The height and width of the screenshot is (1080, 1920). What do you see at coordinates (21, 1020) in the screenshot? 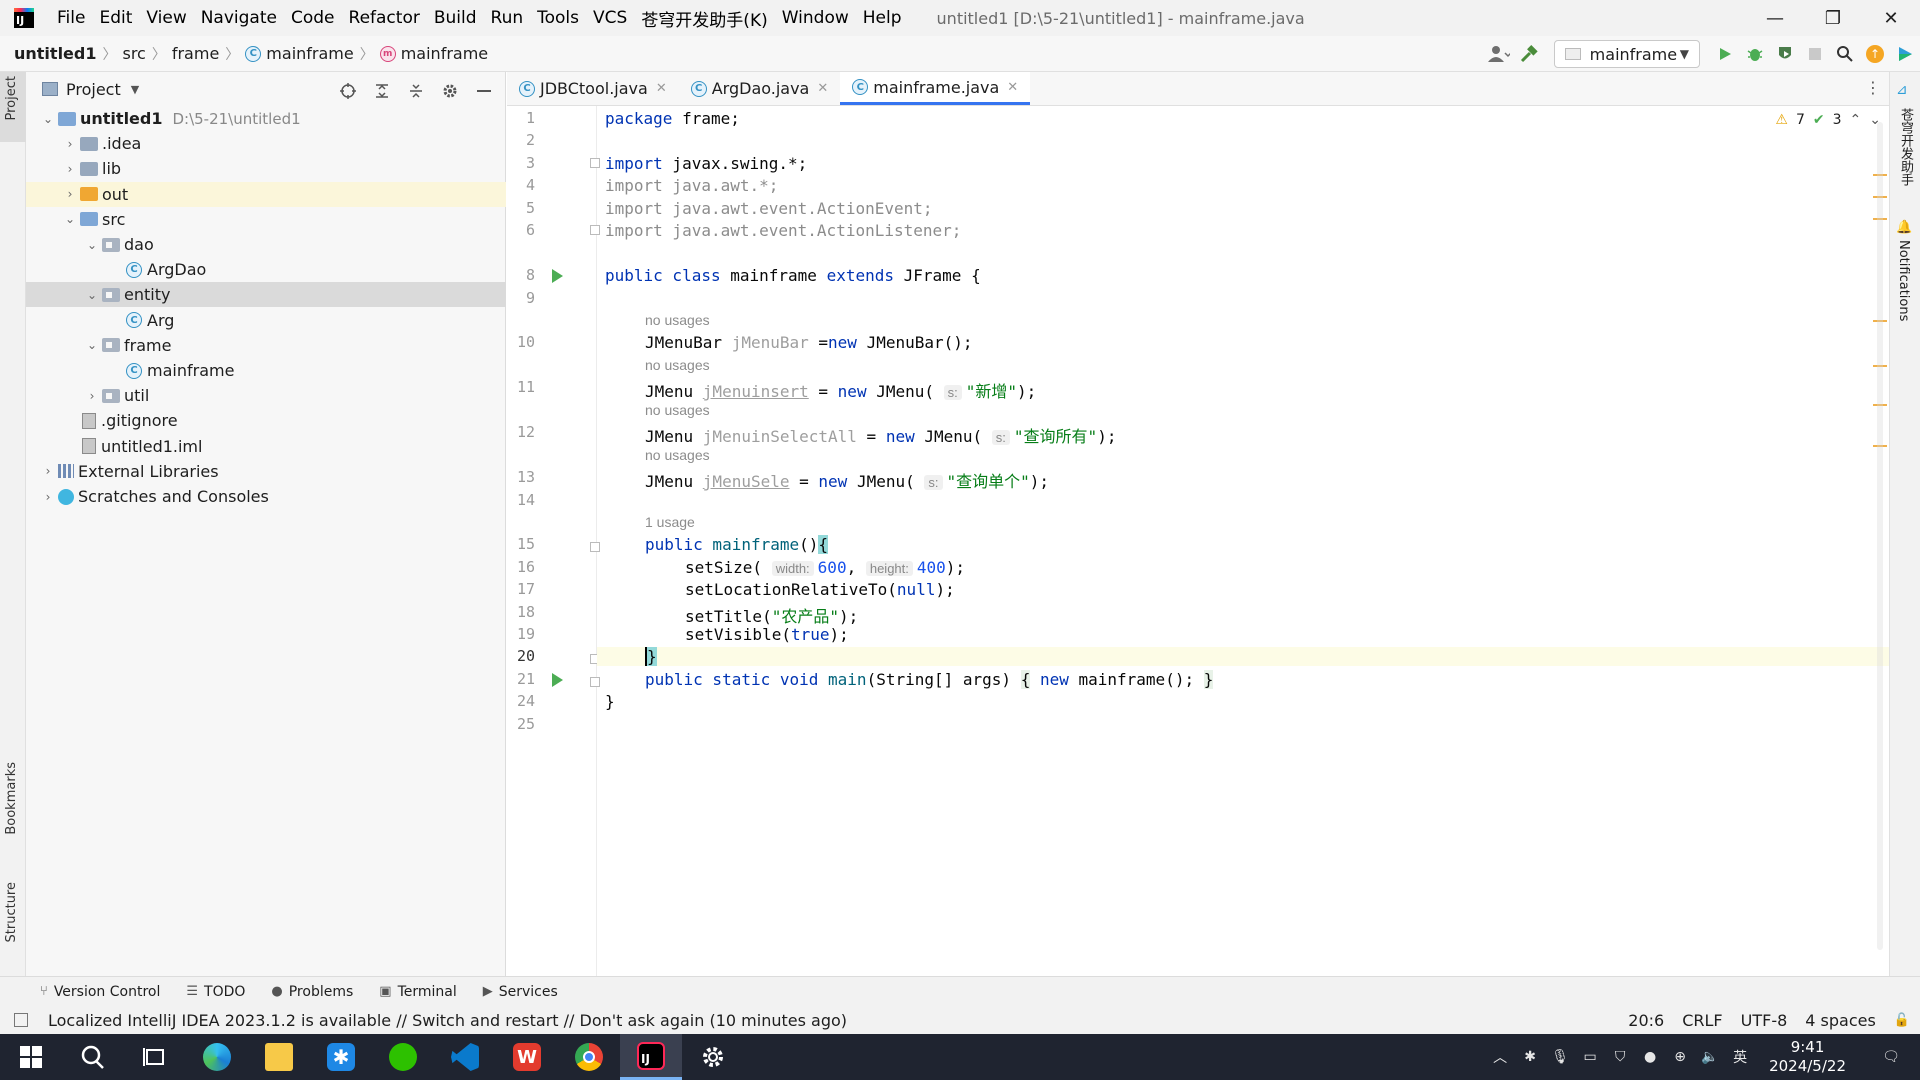
I see `panel-toggle-icon` at bounding box center [21, 1020].